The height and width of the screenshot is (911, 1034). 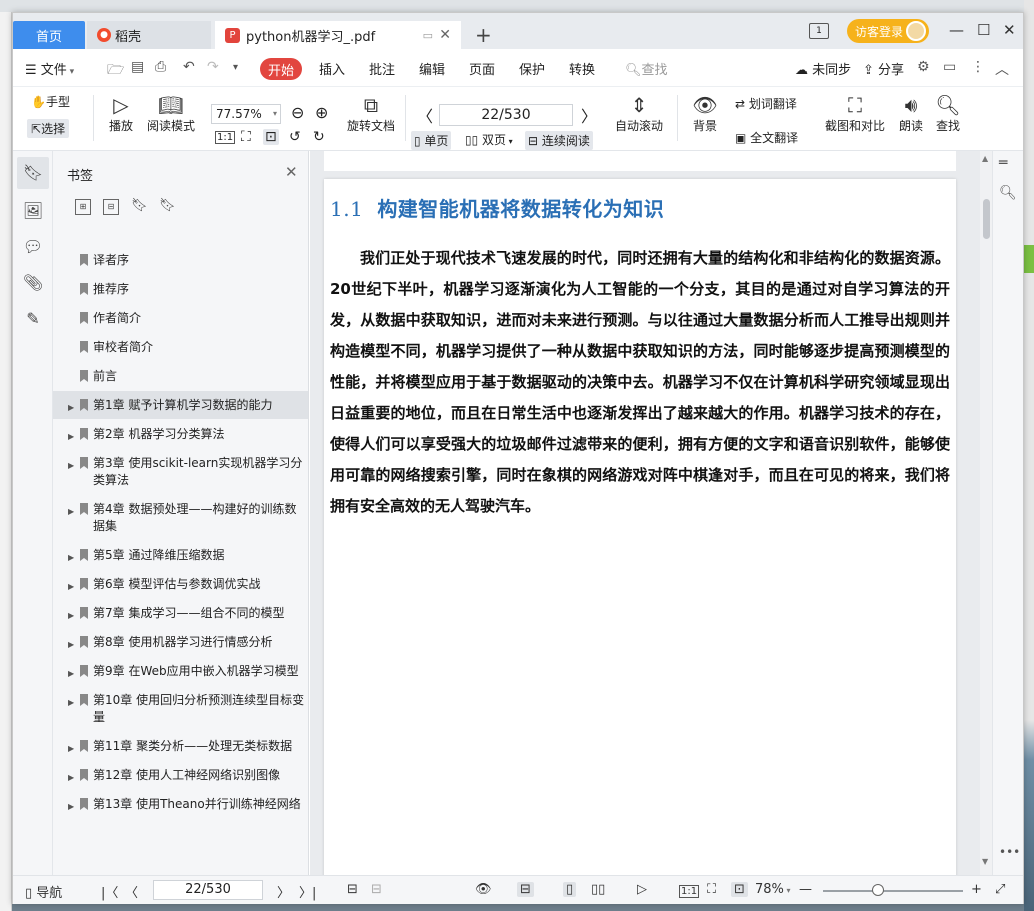 I want to click on scroll-up-icon: ▲, so click(x=985, y=158).